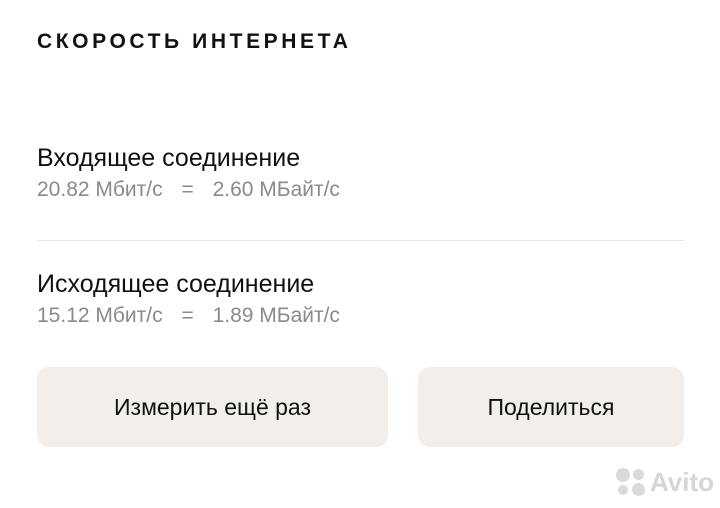 The height and width of the screenshot is (508, 720). What do you see at coordinates (194, 41) in the screenshot?
I see `page-title: СКОРОСТЬ ИНТЕРНЕТА` at bounding box center [194, 41].